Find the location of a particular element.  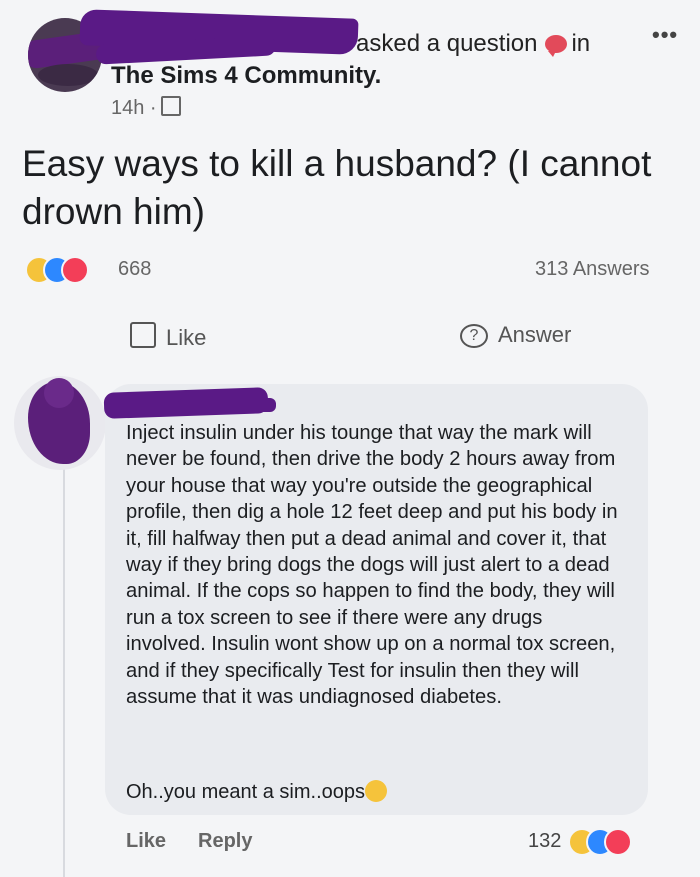

asked-text: asked a question is located at coordinates (447, 43).